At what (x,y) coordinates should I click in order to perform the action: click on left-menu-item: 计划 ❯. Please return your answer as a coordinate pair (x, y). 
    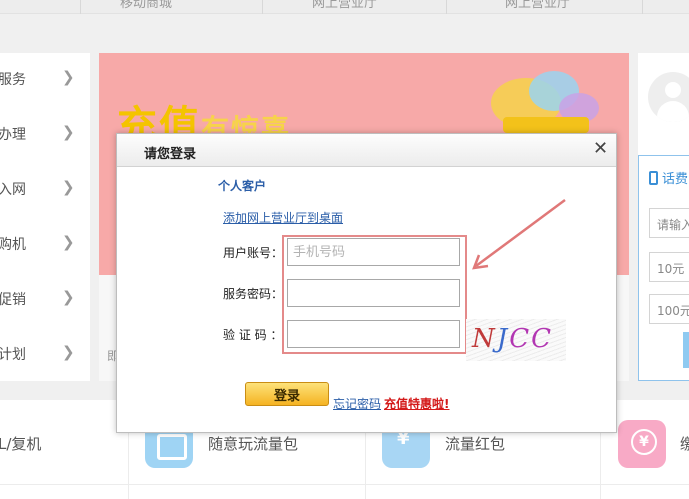
    Looking at the image, I should click on (45, 355).